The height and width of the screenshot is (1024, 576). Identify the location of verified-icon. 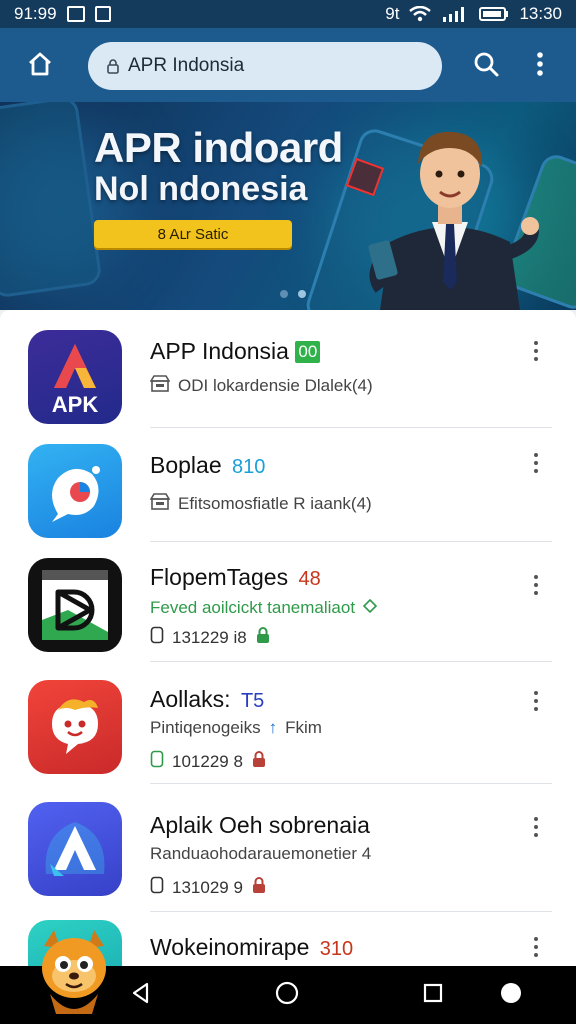
(370, 608).